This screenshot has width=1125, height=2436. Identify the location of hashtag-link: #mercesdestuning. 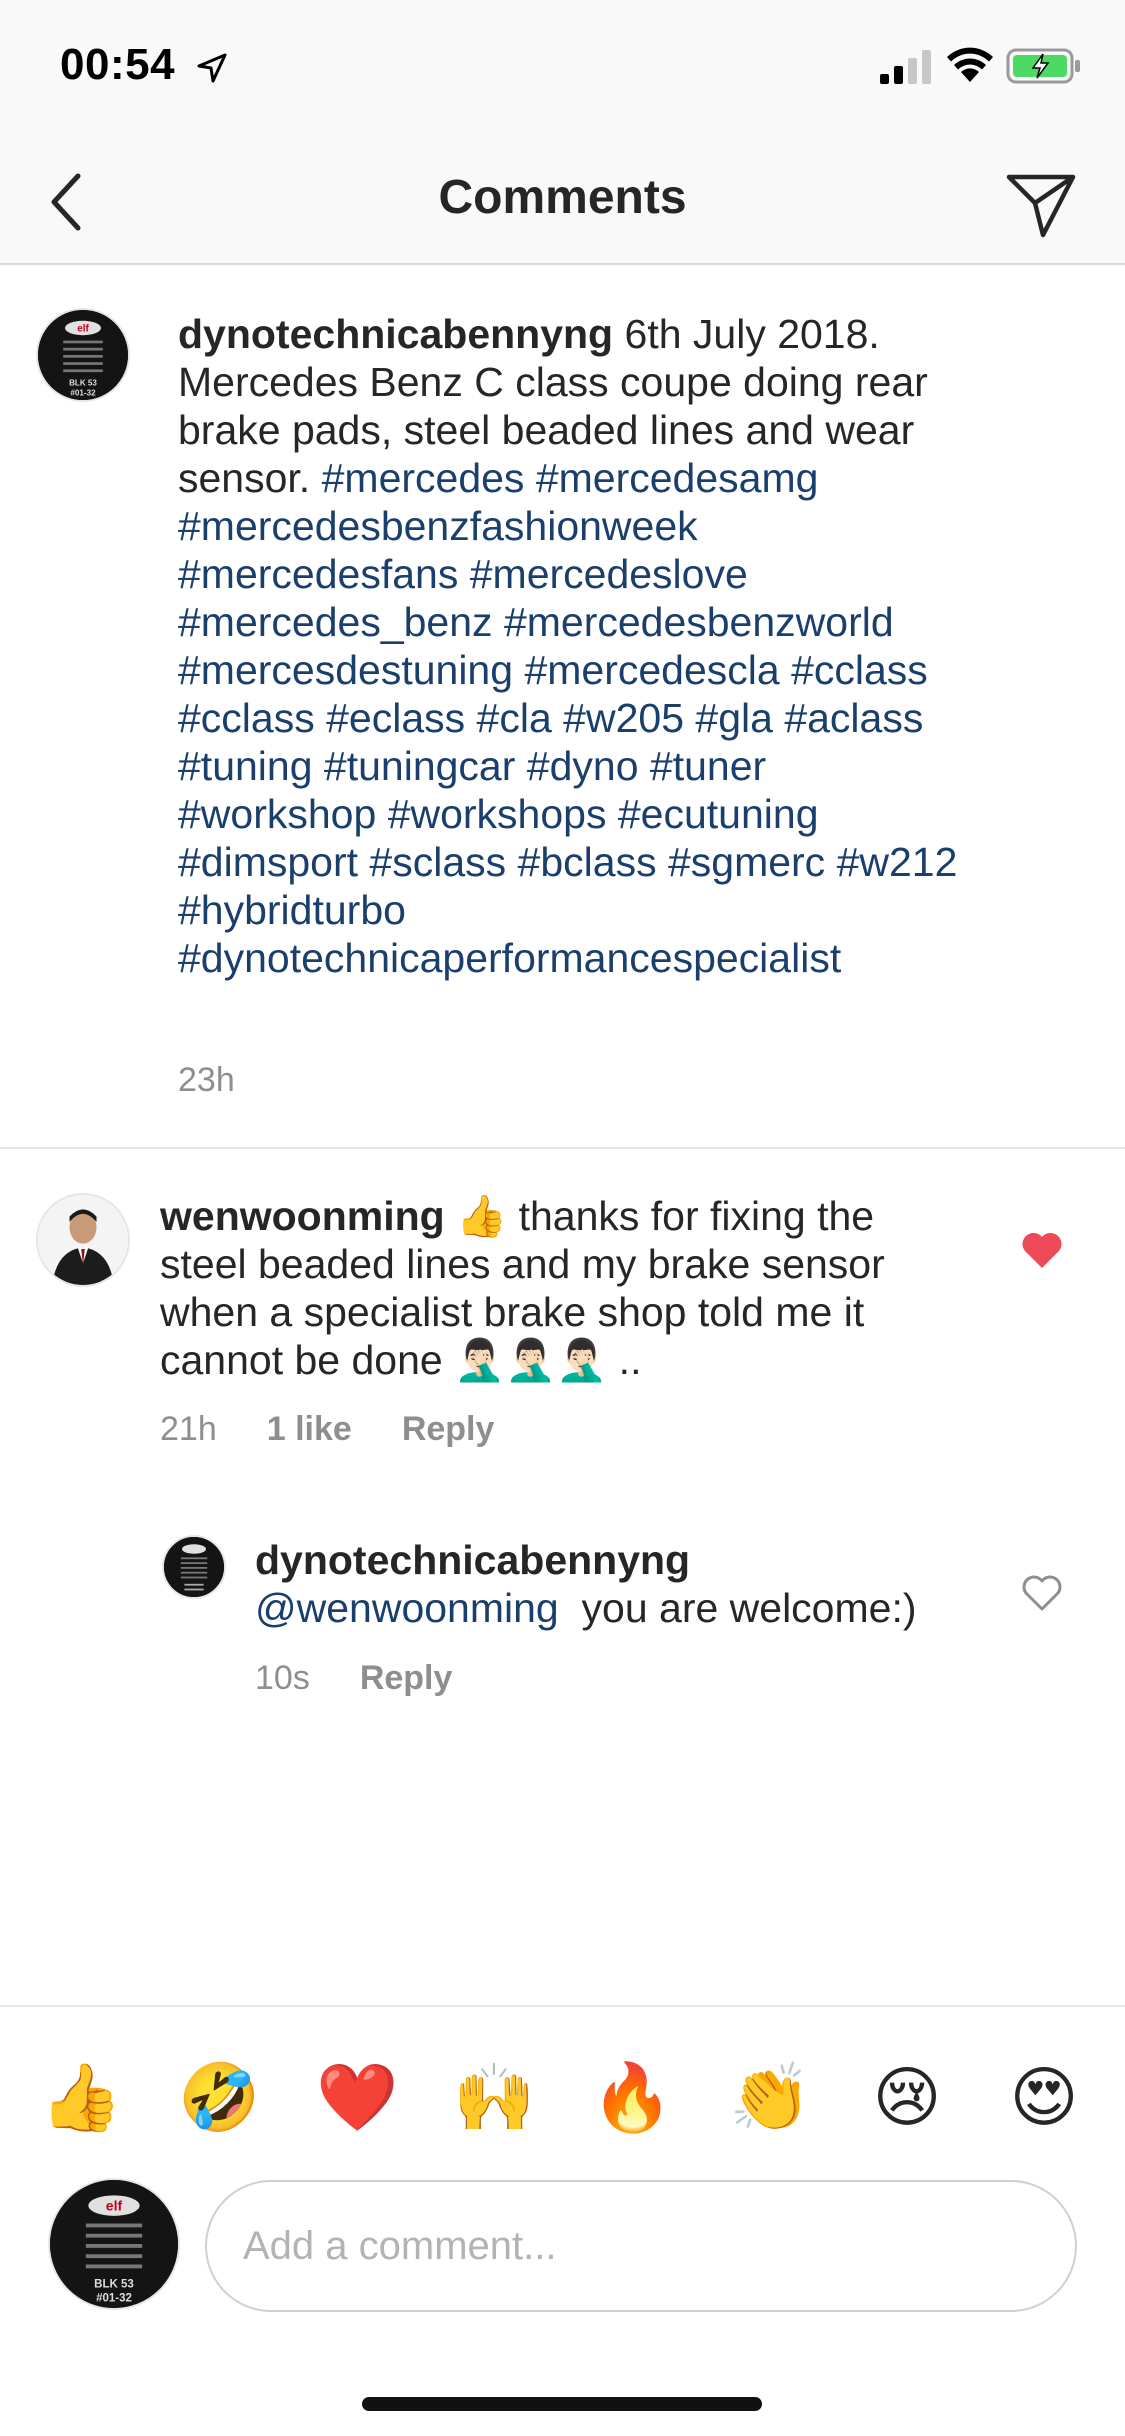
(345, 670).